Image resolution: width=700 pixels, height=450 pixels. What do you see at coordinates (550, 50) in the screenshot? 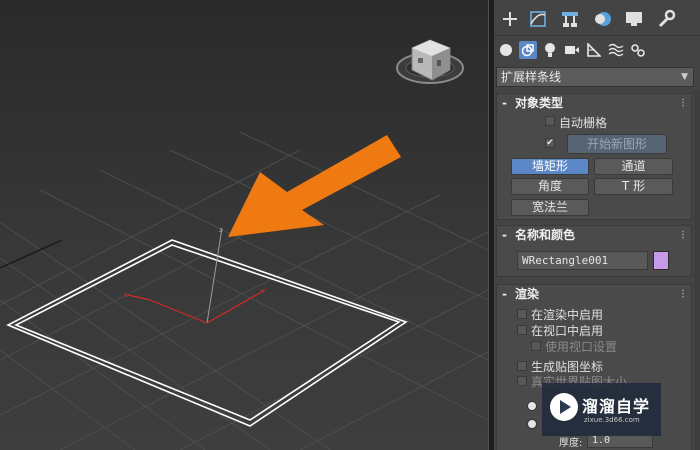
I see `lights-icon` at bounding box center [550, 50].